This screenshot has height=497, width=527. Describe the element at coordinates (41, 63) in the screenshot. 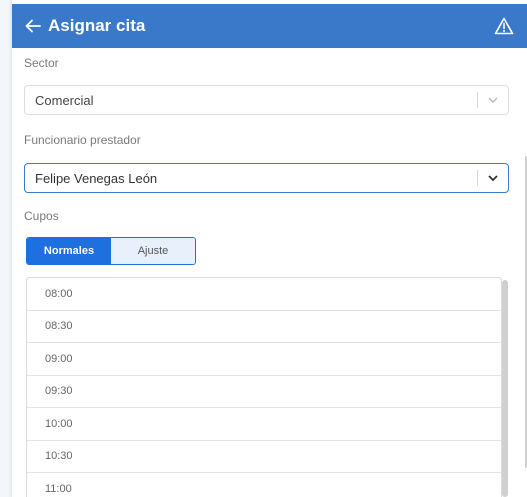

I see `sector-label: Sector` at that location.